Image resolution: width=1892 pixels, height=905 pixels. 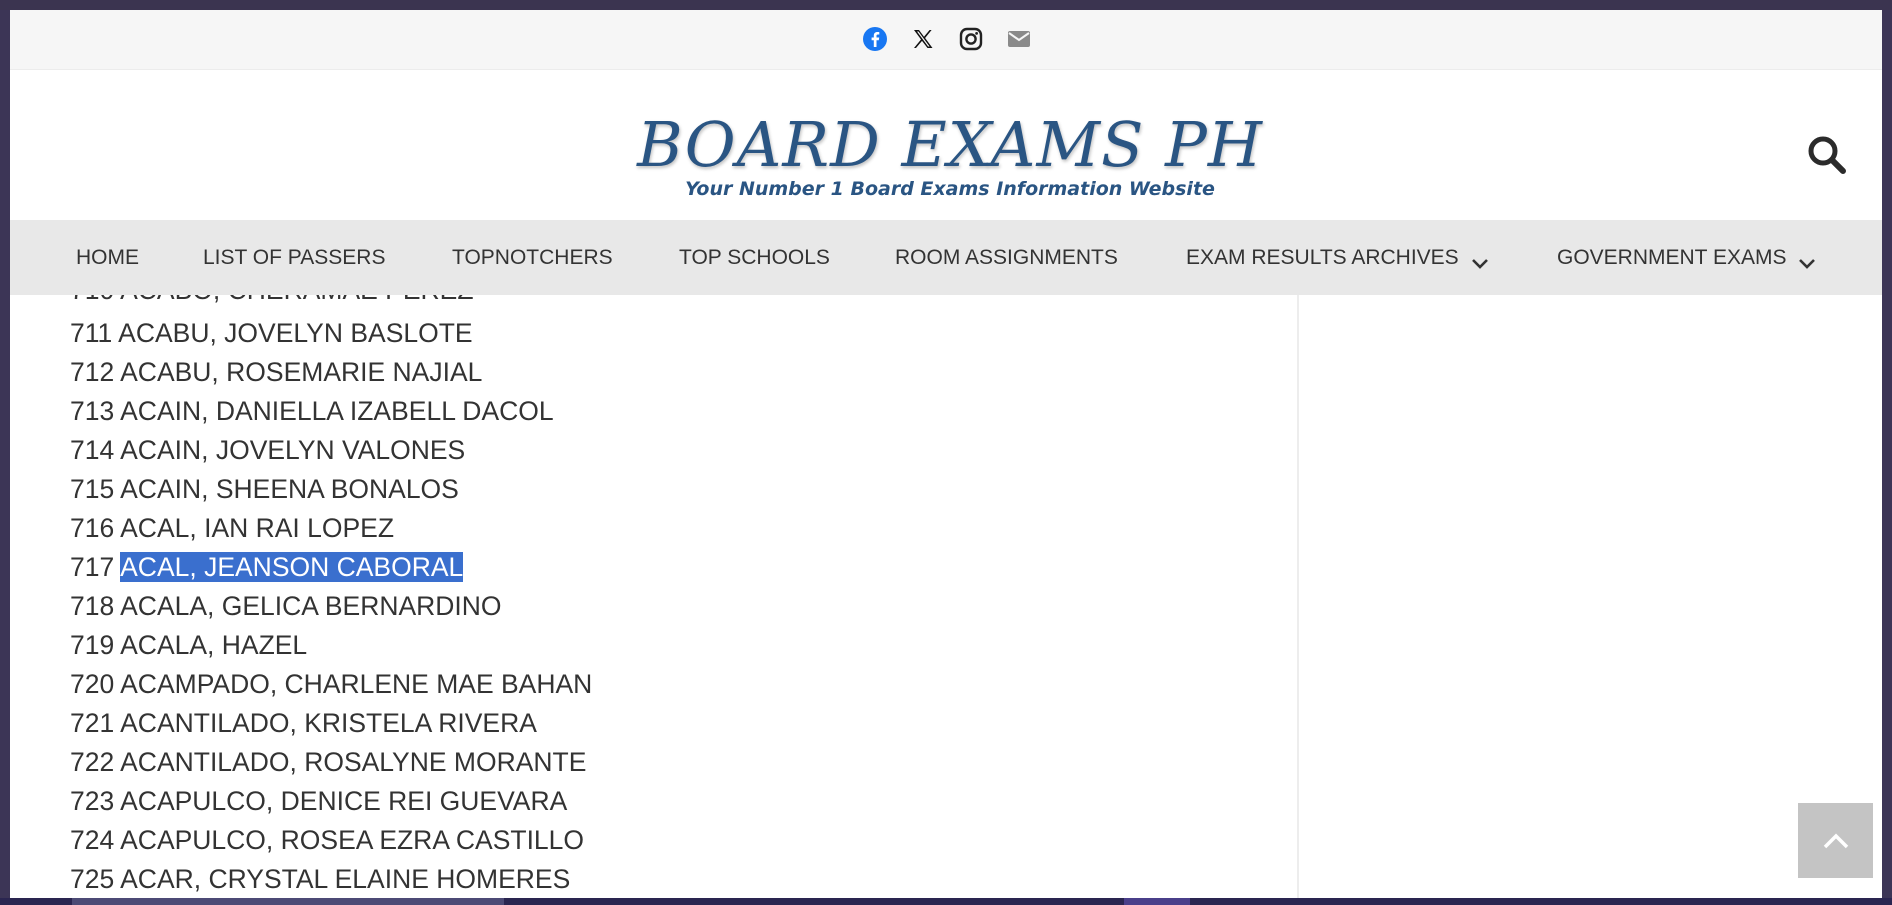 I want to click on list-item-partial: 710 ACABO, CHERAMAE PEREZ, so click(x=272, y=300).